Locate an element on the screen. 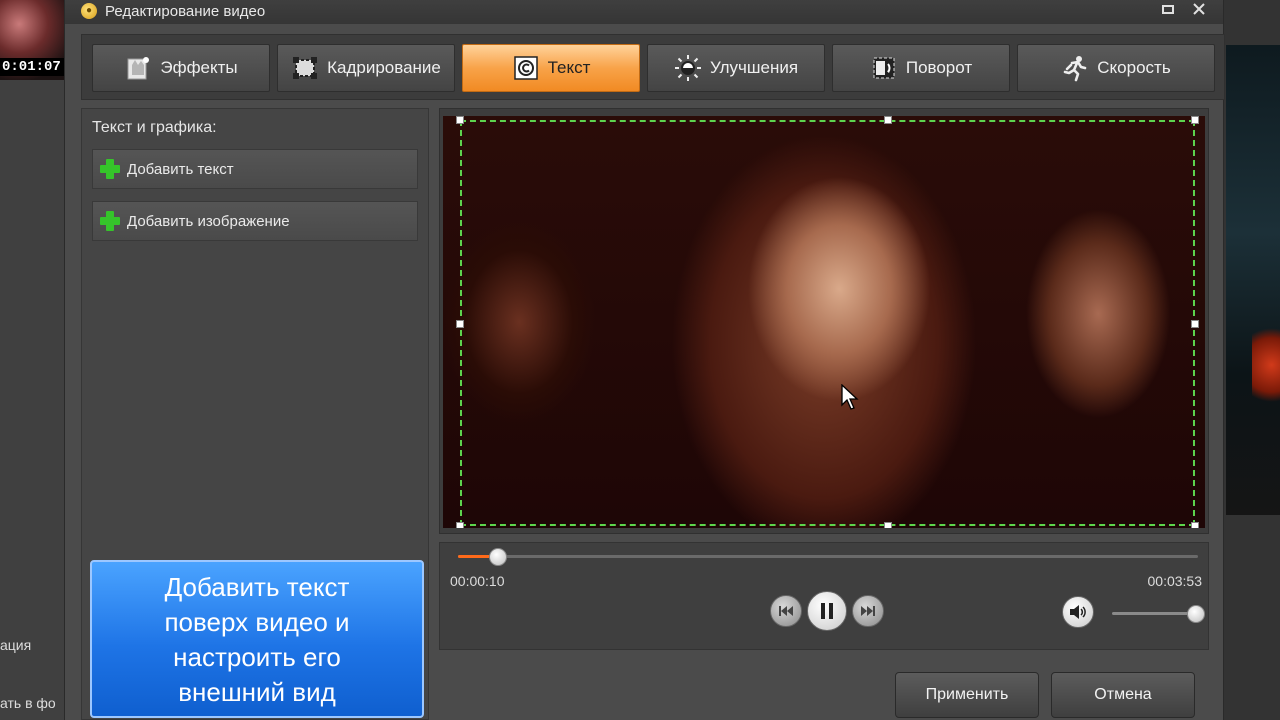 The image size is (1280, 720). tab-speed: Скорость is located at coordinates (1116, 68).